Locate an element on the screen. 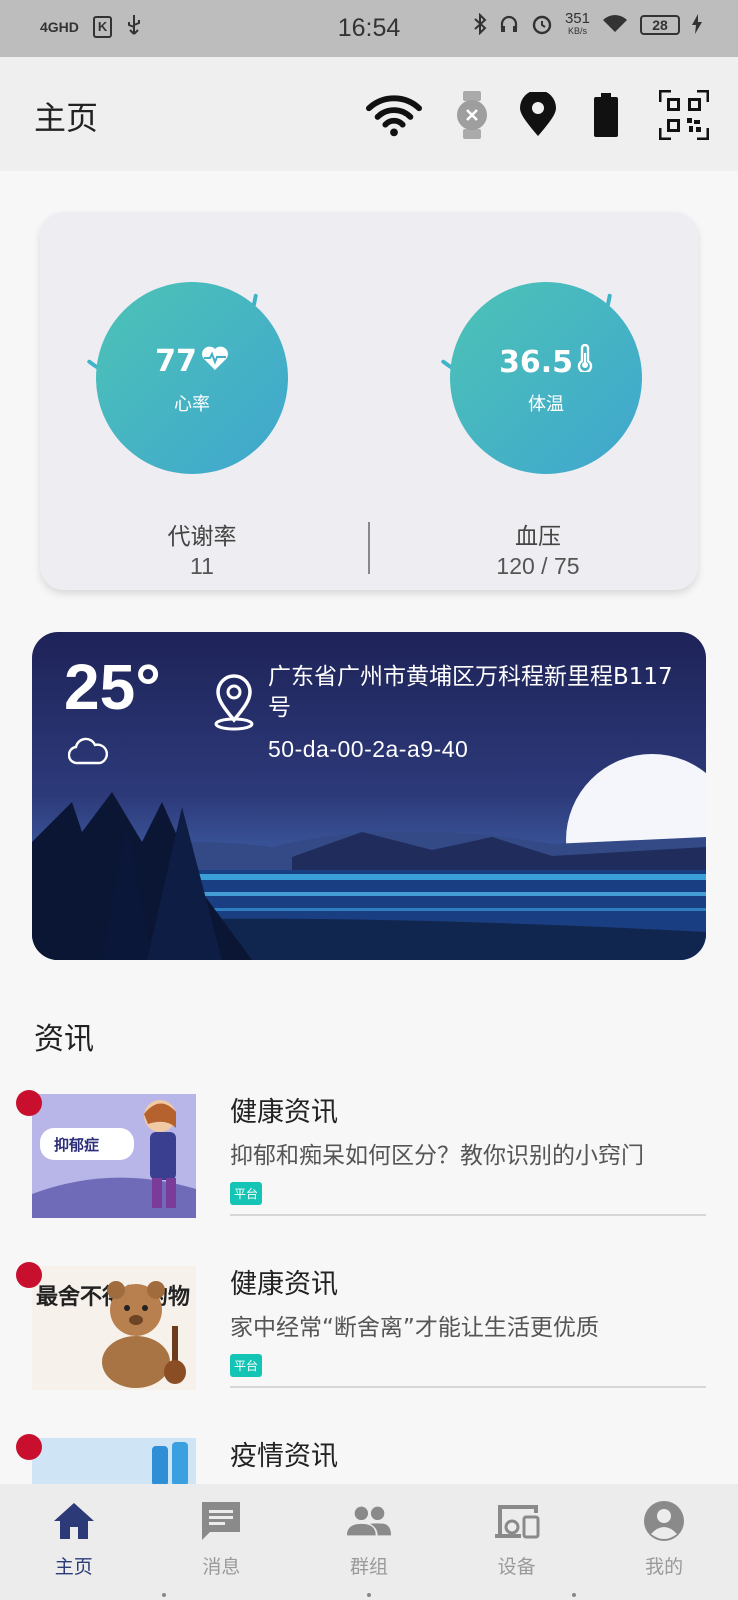  message-icon is located at coordinates (221, 1521).